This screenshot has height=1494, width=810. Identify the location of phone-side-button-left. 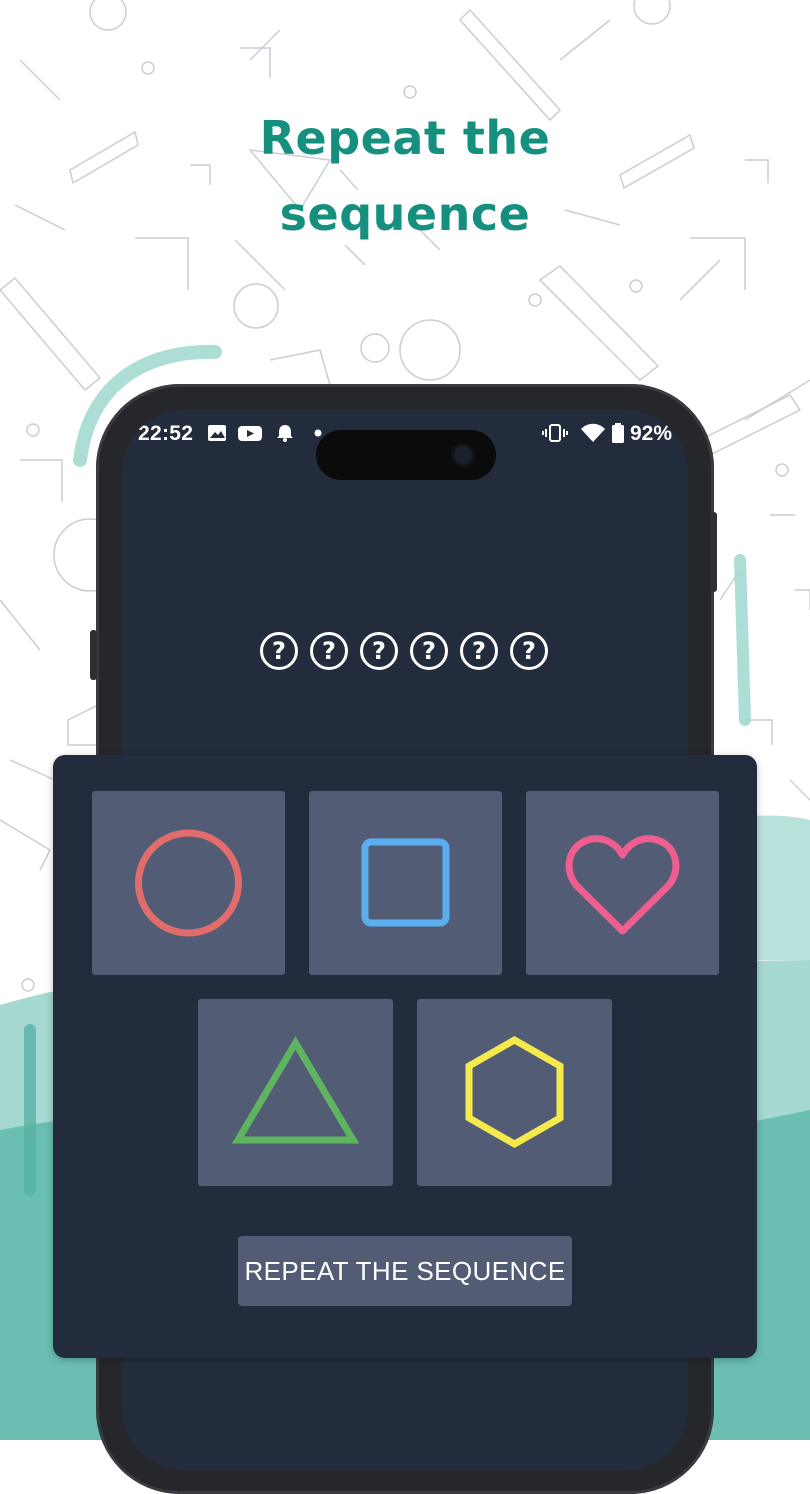
(93, 655).